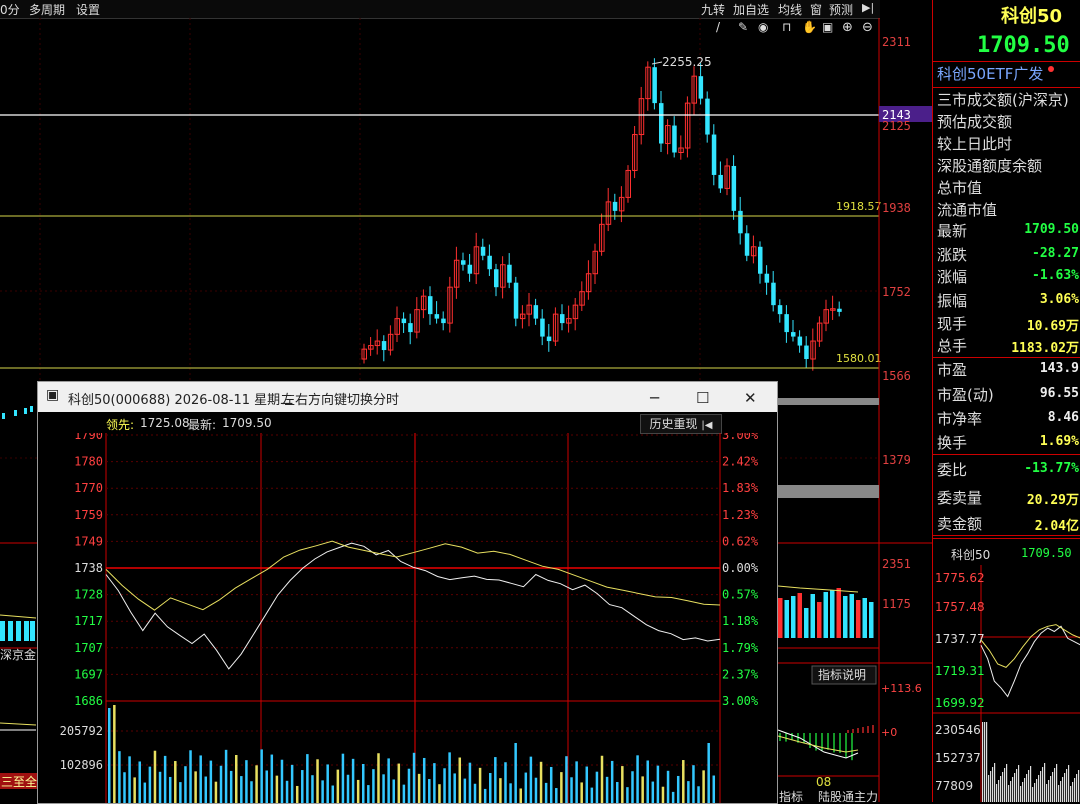 Image resolution: width=1080 pixels, height=804 pixels. I want to click on price-axis-tick: 1707, so click(88, 648).